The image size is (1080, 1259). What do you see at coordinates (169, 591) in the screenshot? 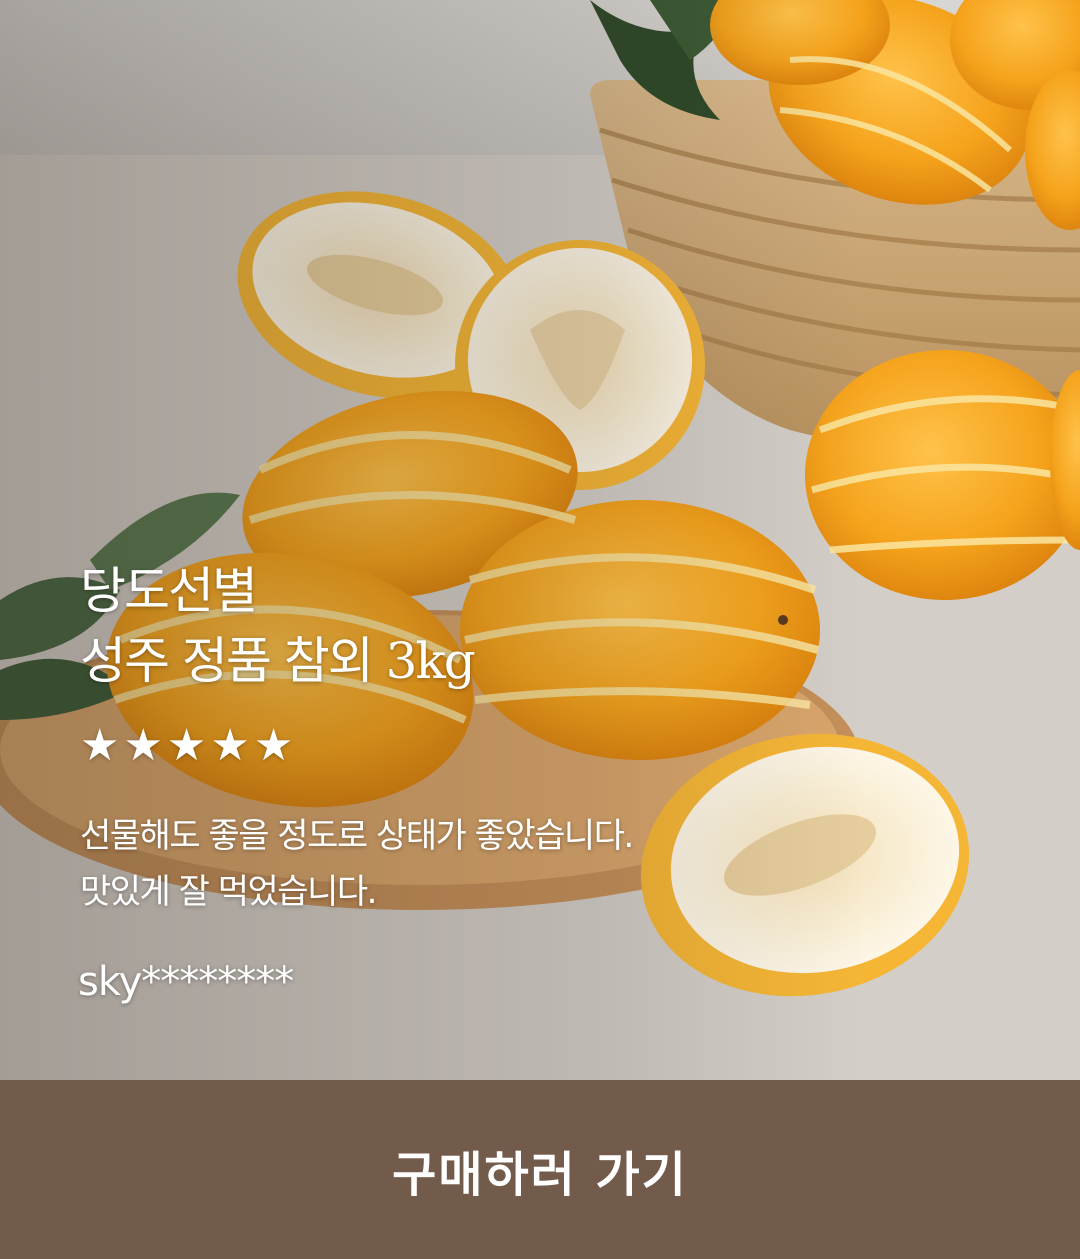
I see `product-title-line1: 당도선별` at bounding box center [169, 591].